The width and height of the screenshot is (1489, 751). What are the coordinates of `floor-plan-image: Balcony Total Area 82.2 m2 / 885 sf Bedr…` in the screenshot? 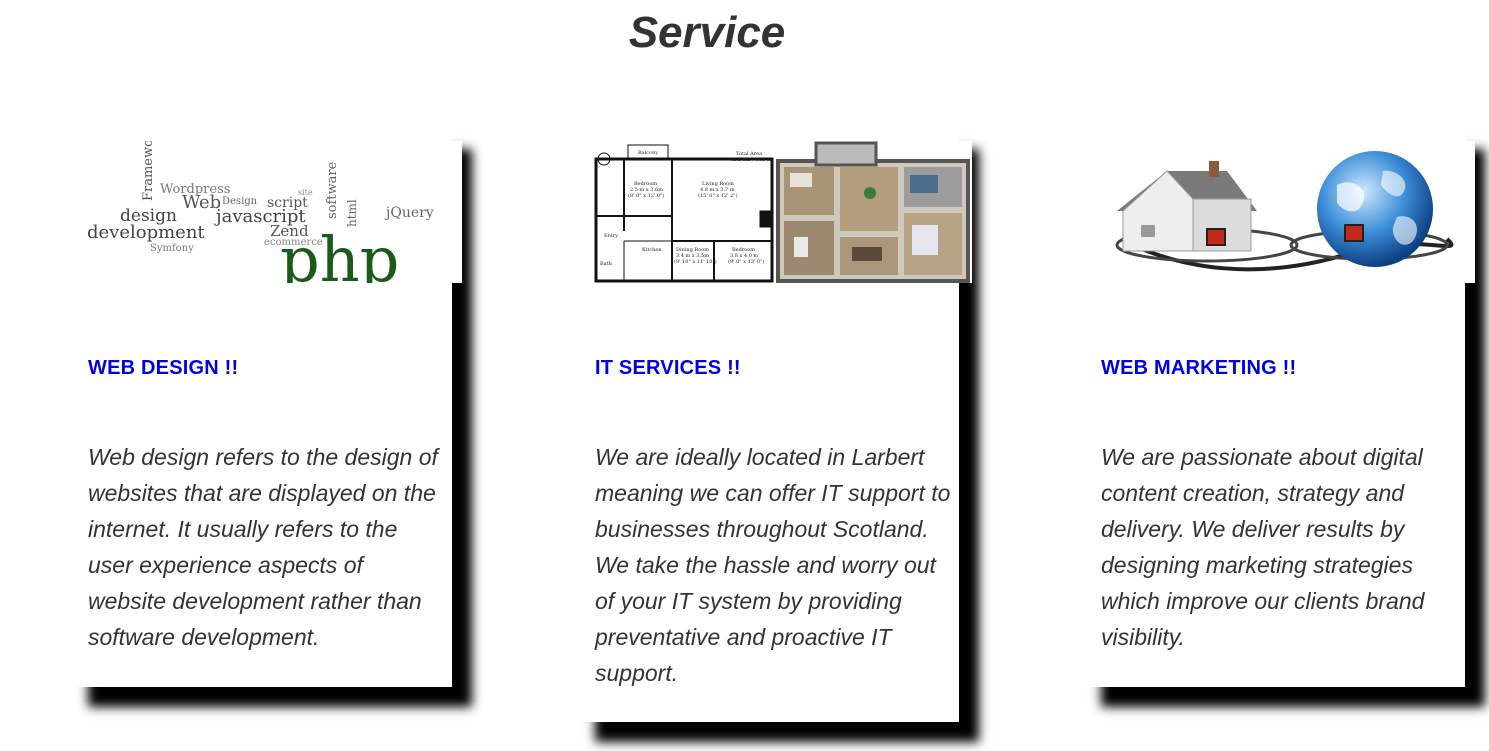 It's located at (783, 212).